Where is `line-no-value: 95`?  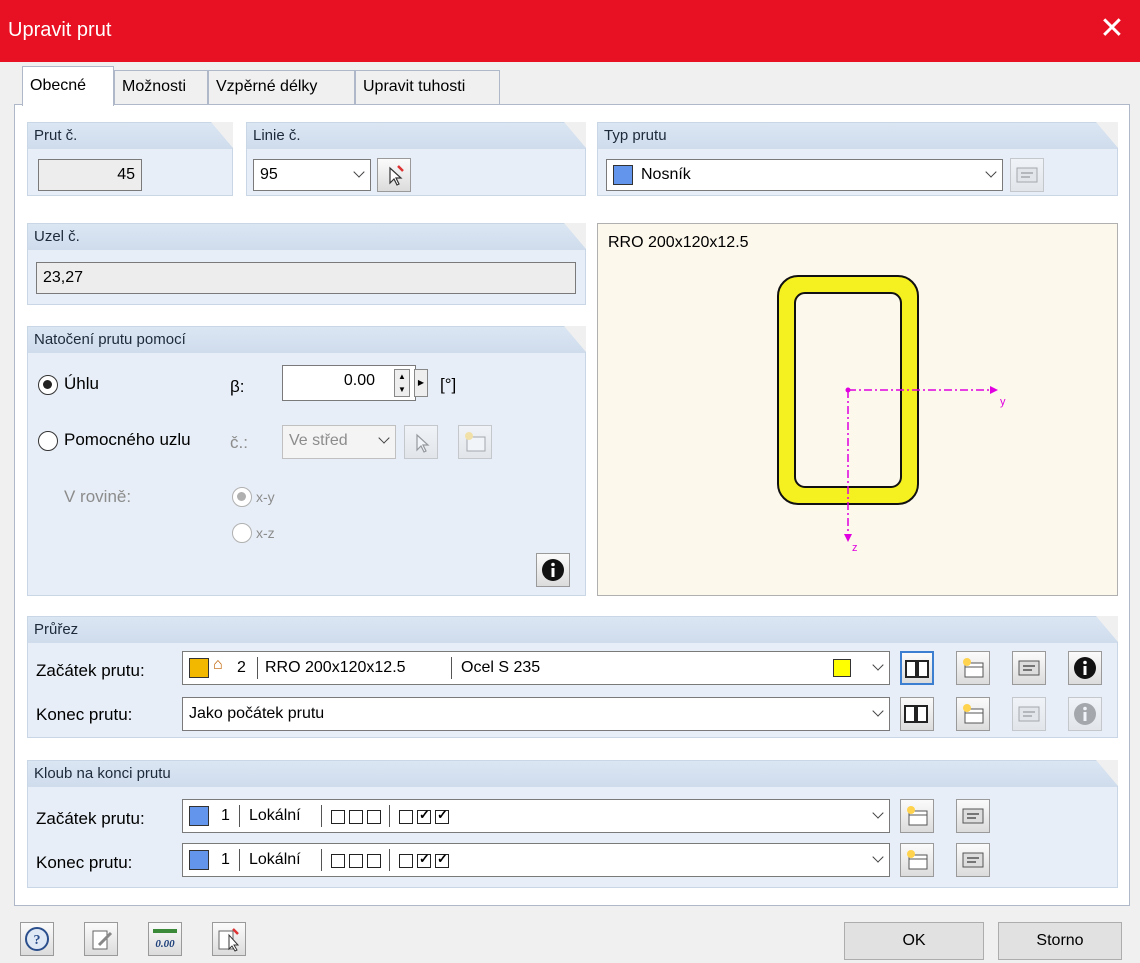
line-no-value: 95 is located at coordinates (269, 174).